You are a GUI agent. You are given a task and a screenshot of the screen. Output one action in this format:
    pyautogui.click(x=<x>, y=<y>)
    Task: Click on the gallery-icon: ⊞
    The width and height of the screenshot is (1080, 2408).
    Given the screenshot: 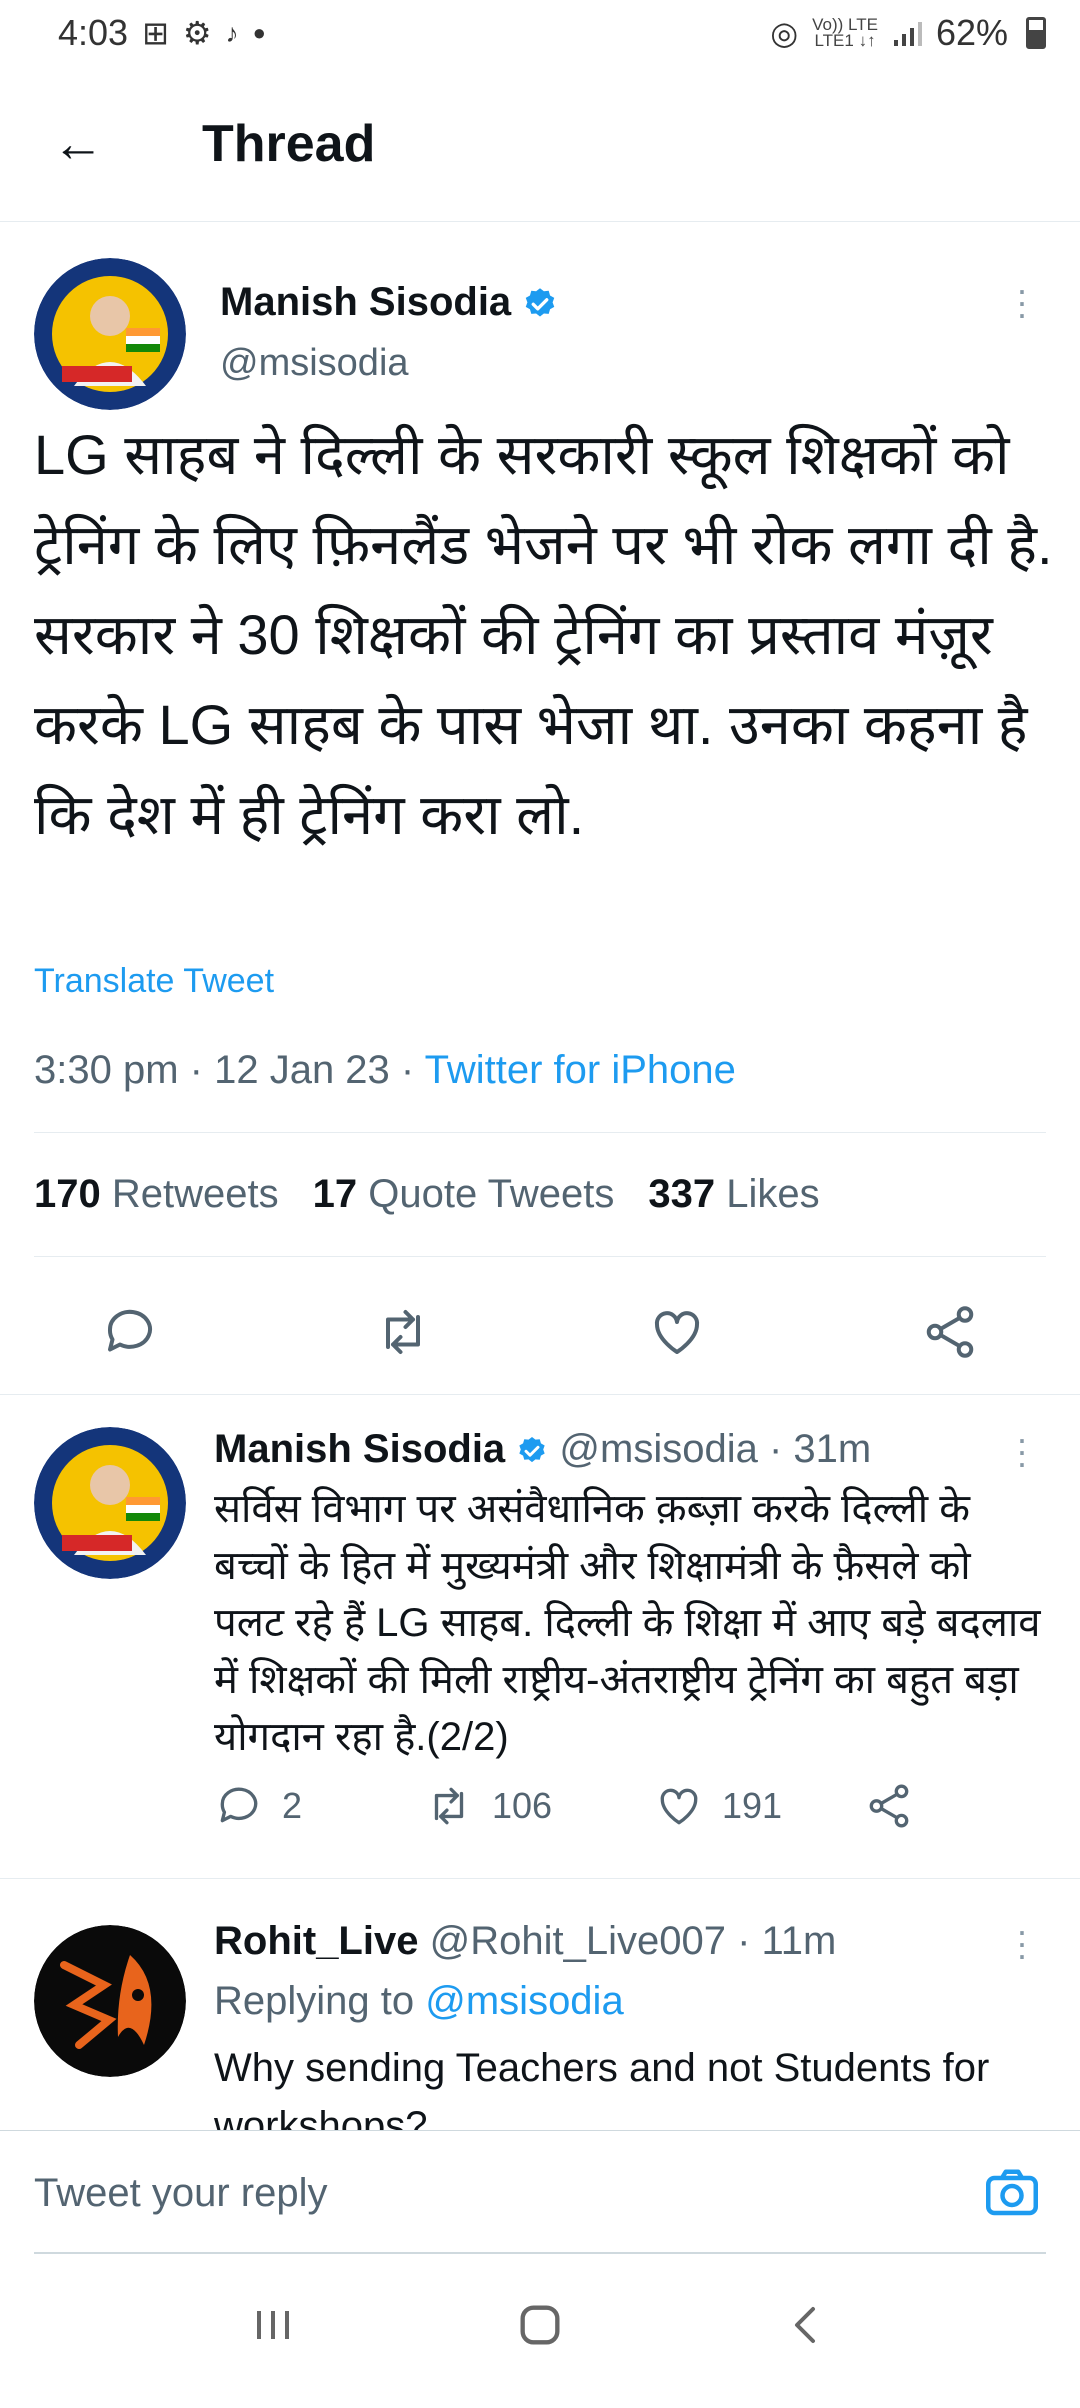 What is the action you would take?
    pyautogui.click(x=155, y=33)
    